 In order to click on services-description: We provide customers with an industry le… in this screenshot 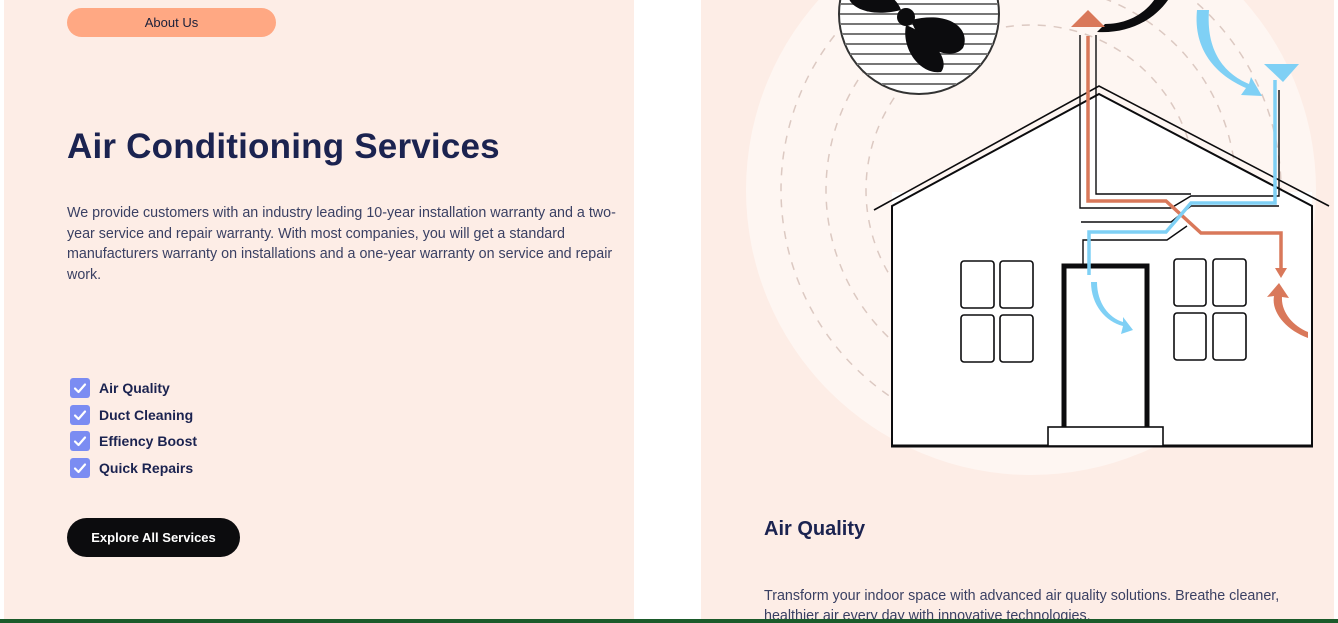, I will do `click(341, 244)`.